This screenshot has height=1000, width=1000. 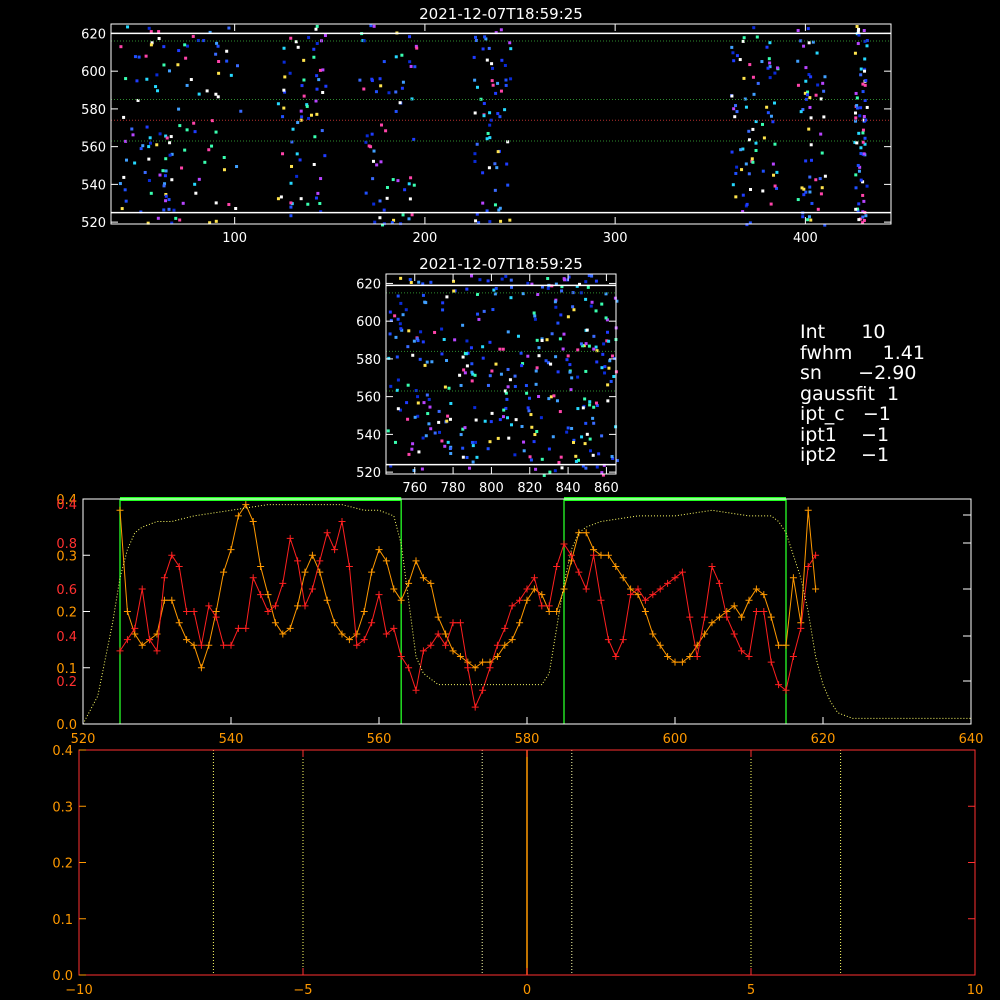 What do you see at coordinates (751, 990) in the screenshot?
I see `bottom-xtick-label: 5` at bounding box center [751, 990].